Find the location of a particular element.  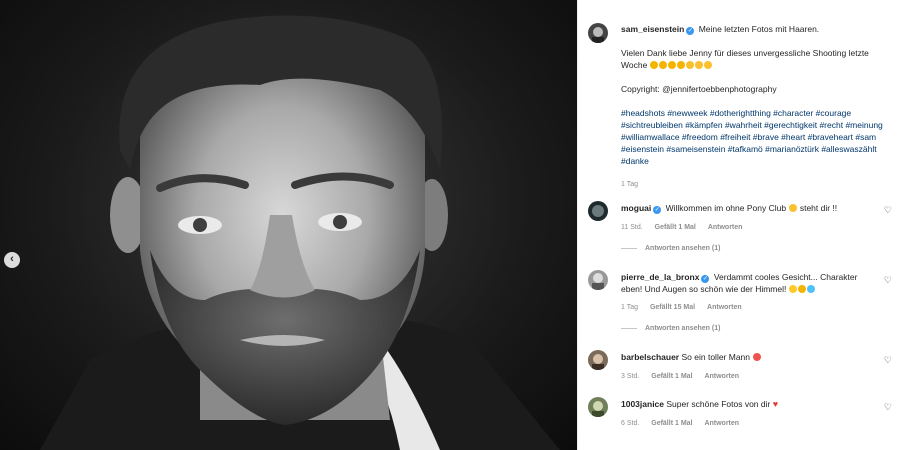

comment-meta: 3 Std. Gefällt 1 Mal Antworten is located at coordinates (685, 376).